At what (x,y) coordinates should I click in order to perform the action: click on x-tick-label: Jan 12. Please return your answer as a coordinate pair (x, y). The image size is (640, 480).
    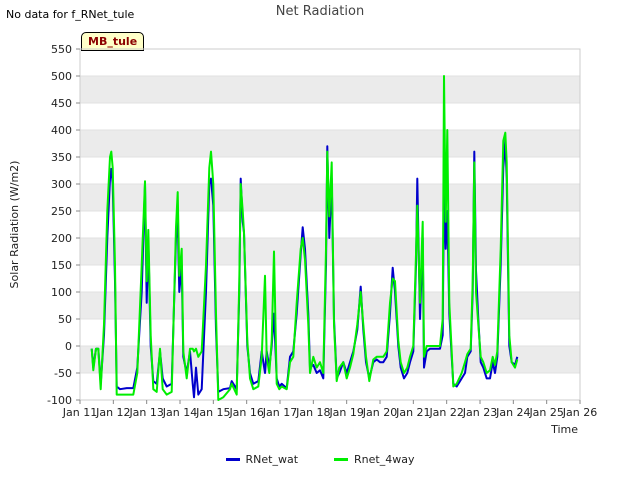
    Looking at the image, I should click on (112, 412).